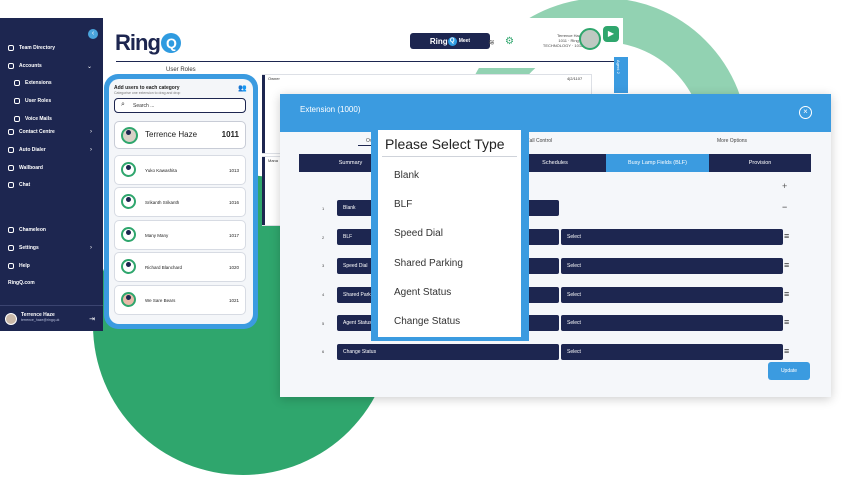 This screenshot has height=479, width=862. I want to click on chevron-right-icon: ›, so click(91, 248).